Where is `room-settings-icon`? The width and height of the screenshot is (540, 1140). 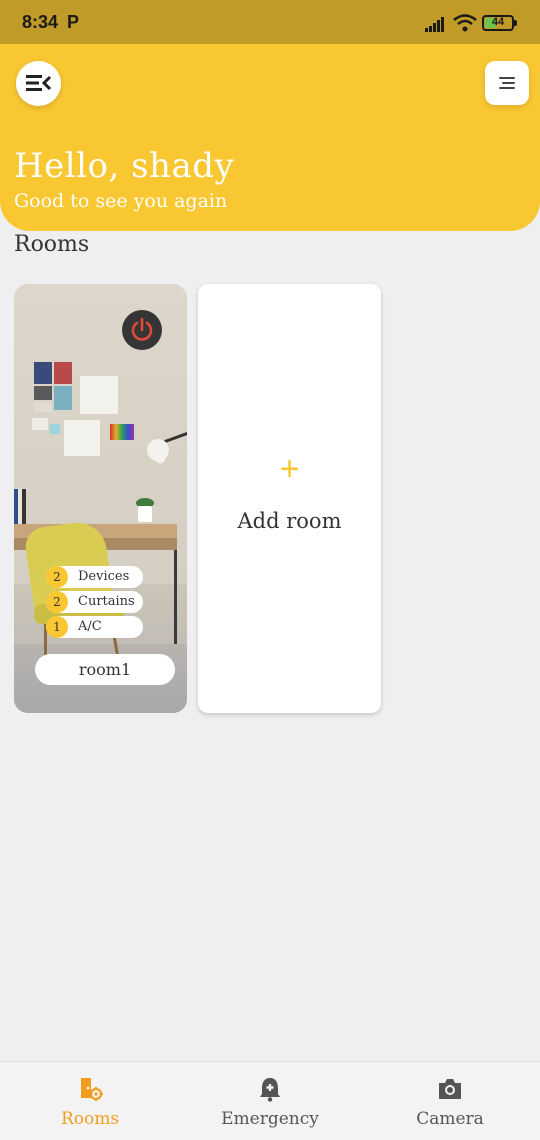
room-settings-icon is located at coordinates (92, 1089).